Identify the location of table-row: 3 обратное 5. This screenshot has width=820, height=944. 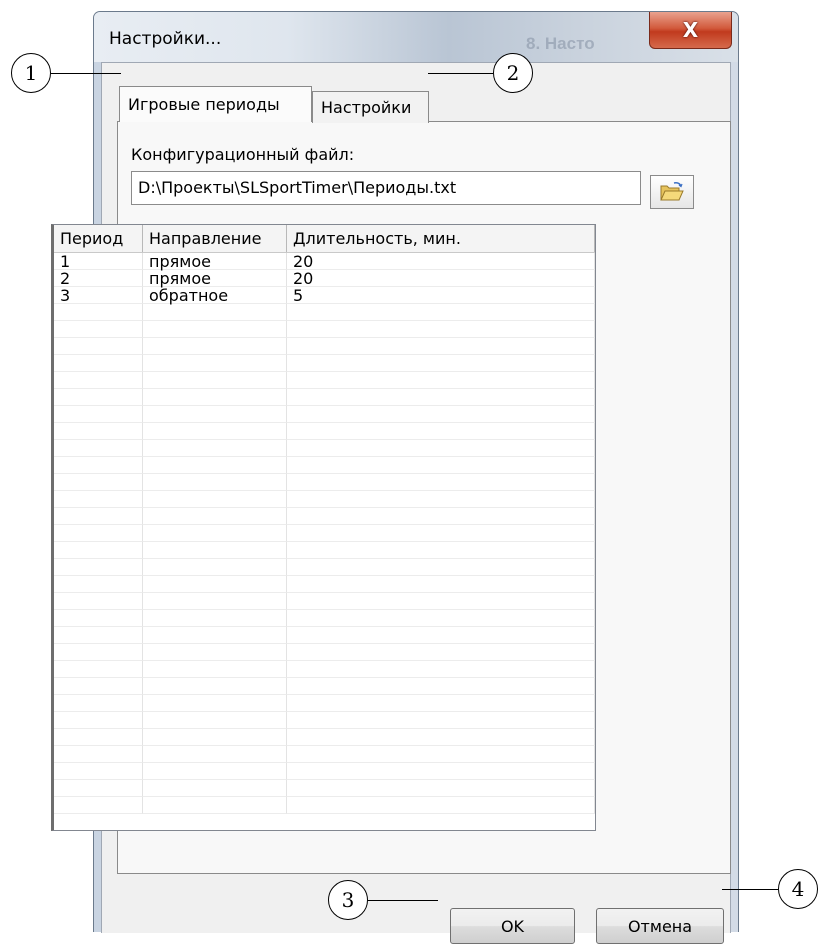
(324, 295).